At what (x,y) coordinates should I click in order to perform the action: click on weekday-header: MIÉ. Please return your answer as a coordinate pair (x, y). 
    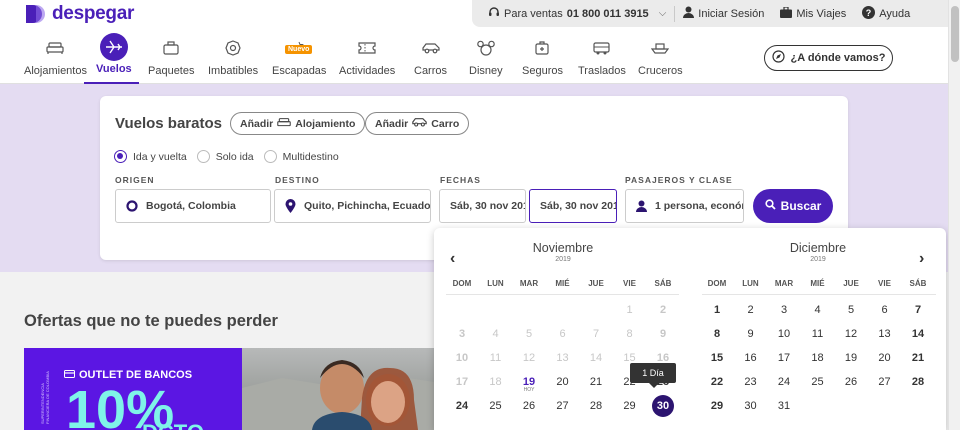
    Looking at the image, I should click on (562, 283).